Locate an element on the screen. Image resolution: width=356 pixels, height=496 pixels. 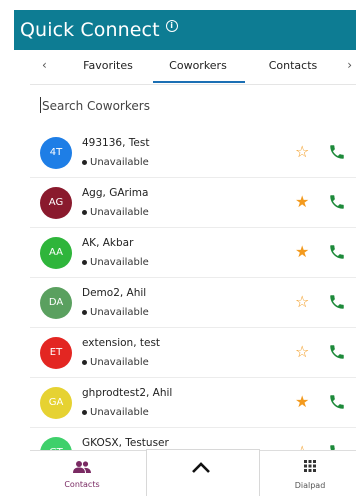
tab-coworkers: Coworkers is located at coordinates (198, 65).